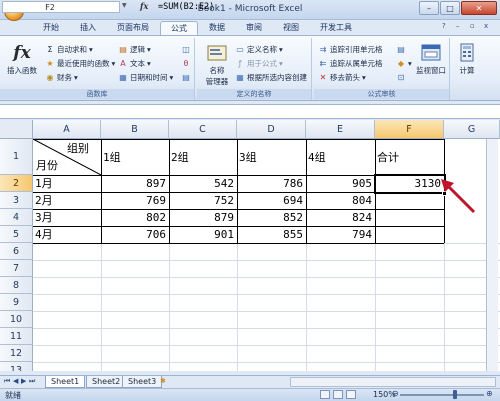  Describe the element at coordinates (51, 28) in the screenshot. I see `tab-home: 开始` at that location.